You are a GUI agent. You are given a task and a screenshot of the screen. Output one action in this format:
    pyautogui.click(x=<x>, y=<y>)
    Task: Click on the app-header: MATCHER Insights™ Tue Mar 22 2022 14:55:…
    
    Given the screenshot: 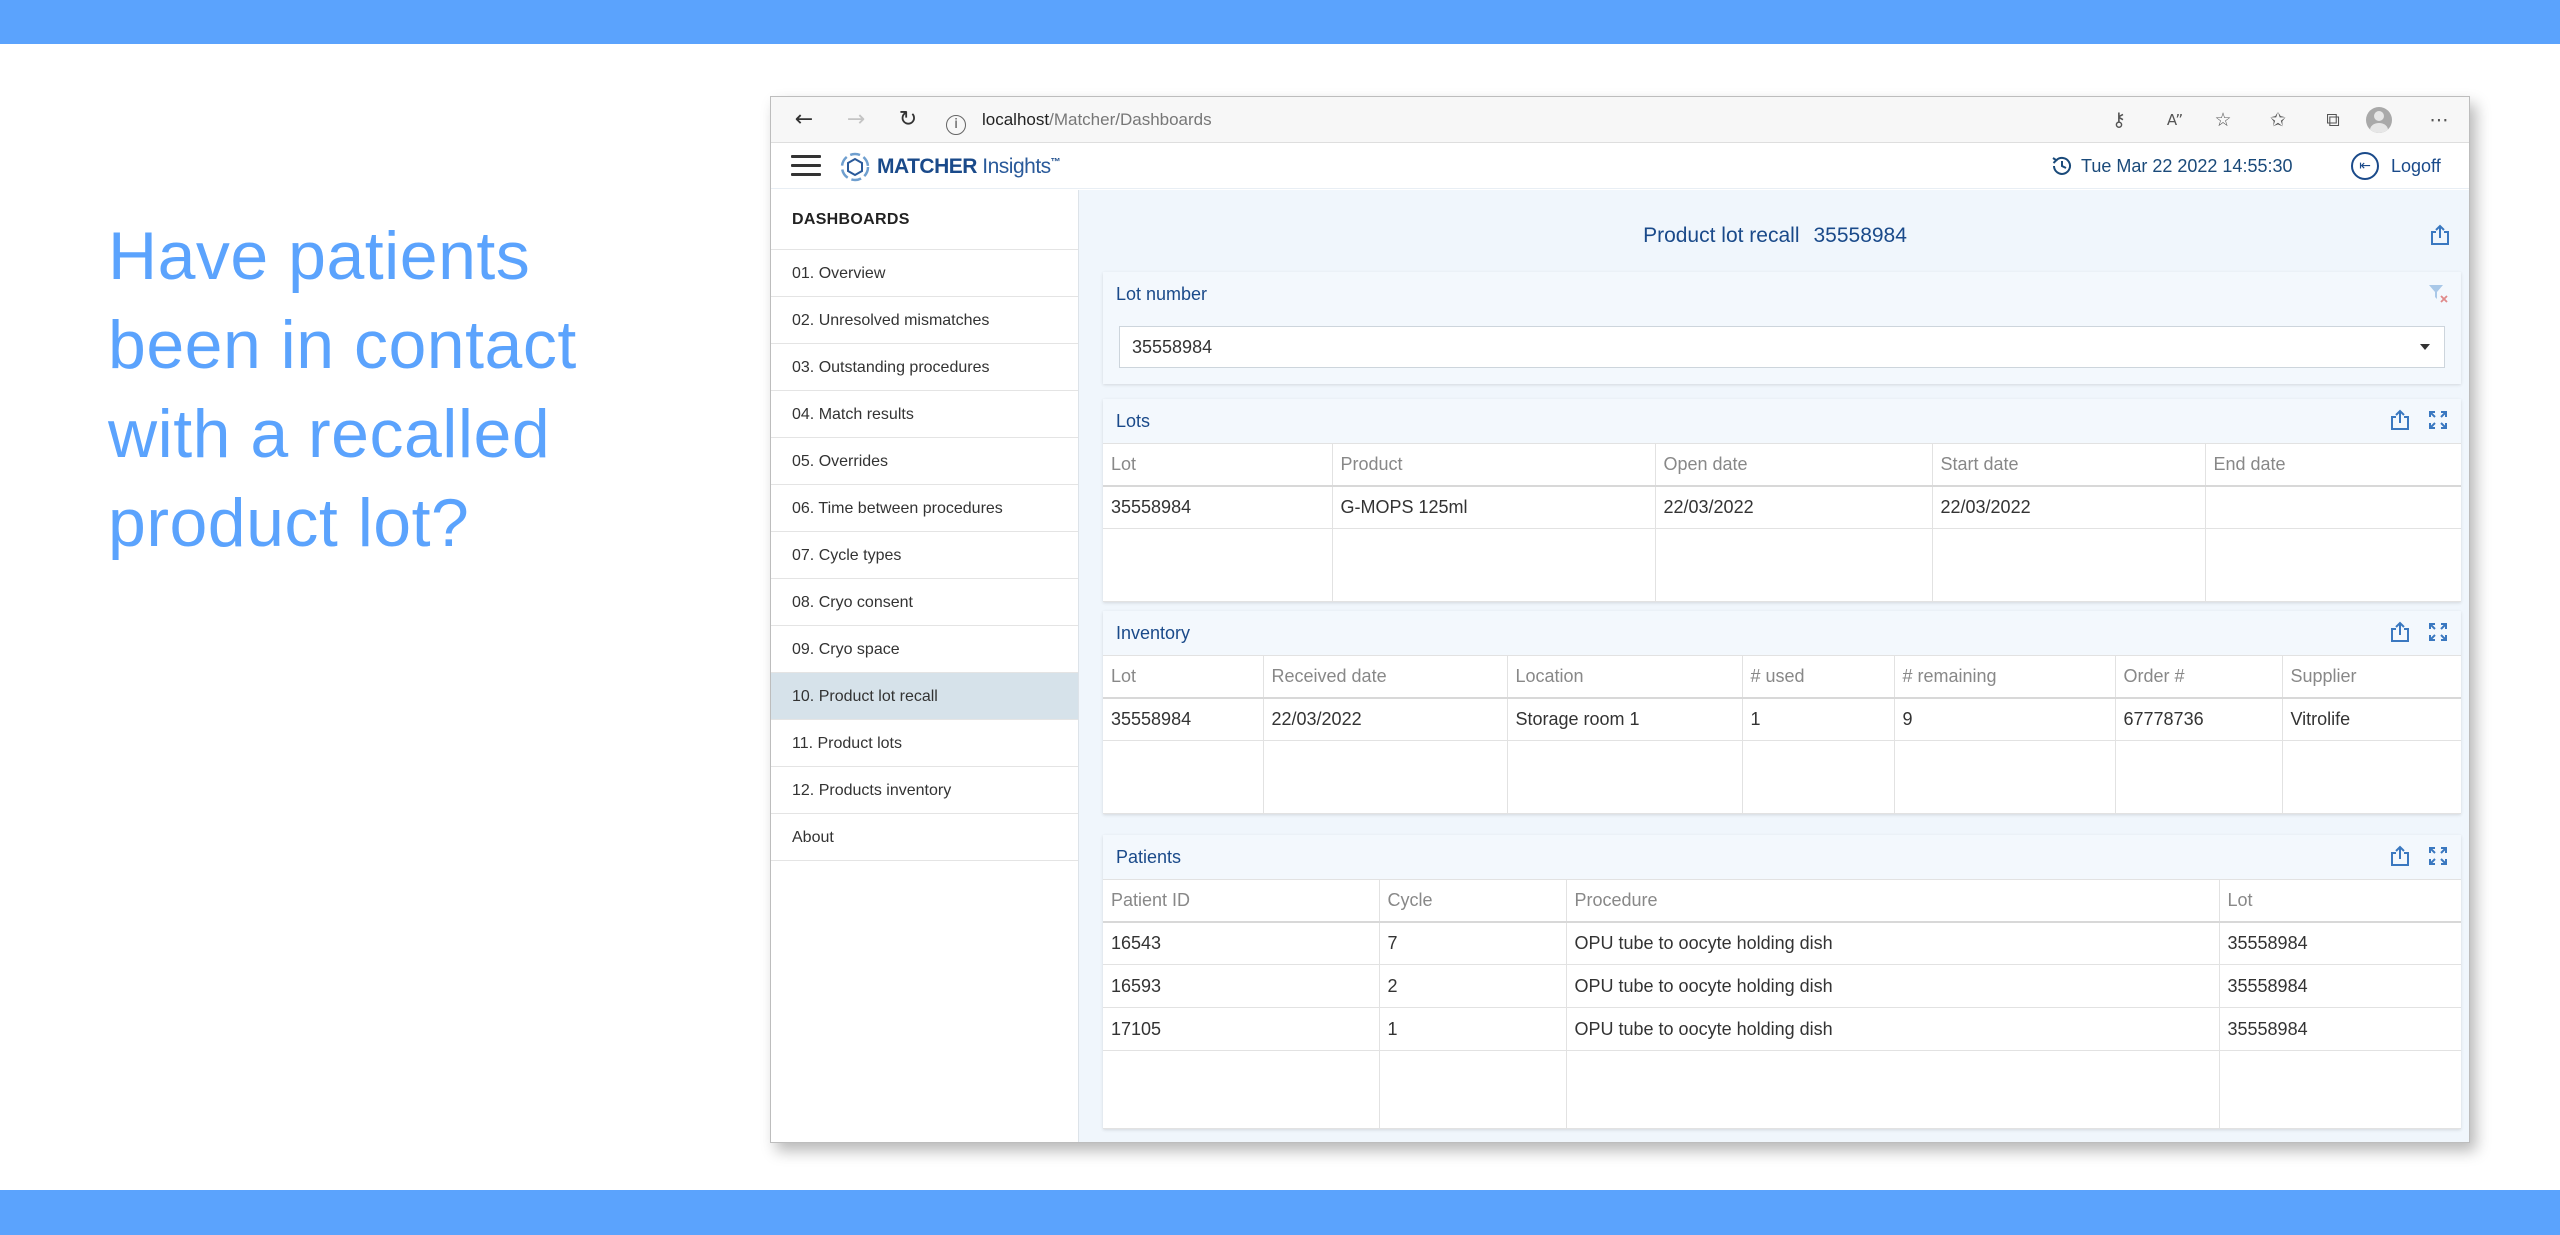 What is the action you would take?
    pyautogui.click(x=1620, y=166)
    